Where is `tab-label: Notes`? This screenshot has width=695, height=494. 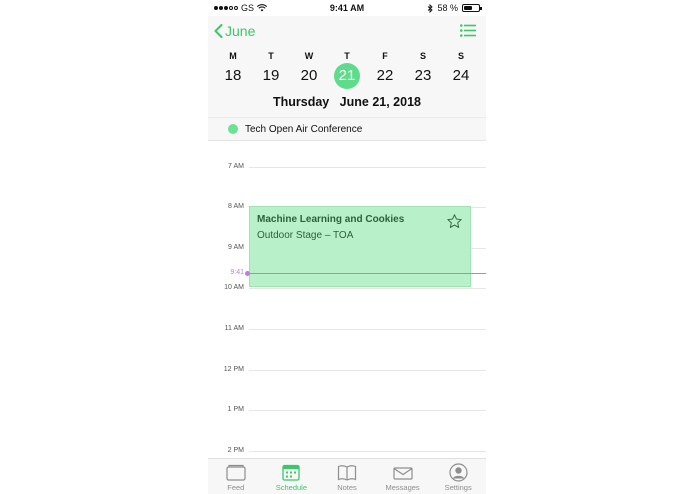
tab-label: Notes is located at coordinates (347, 487).